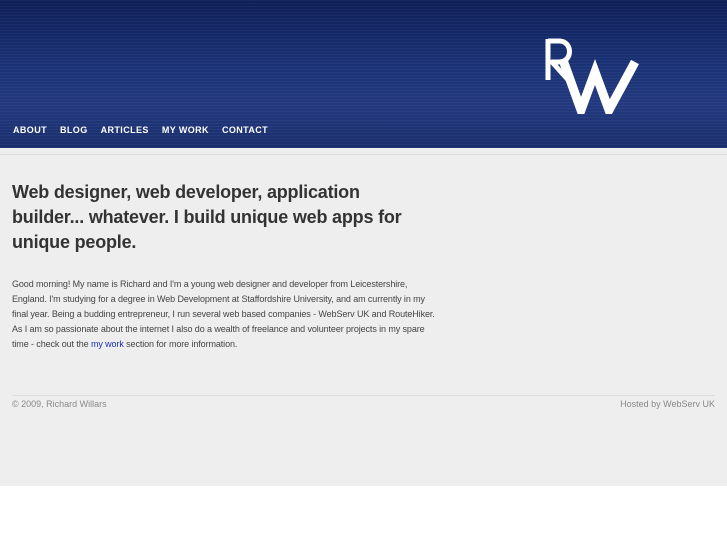 Image resolution: width=727 pixels, height=545 pixels. Describe the element at coordinates (59, 404) in the screenshot. I see `copyright-text: © 2009, Richard Willars` at that location.